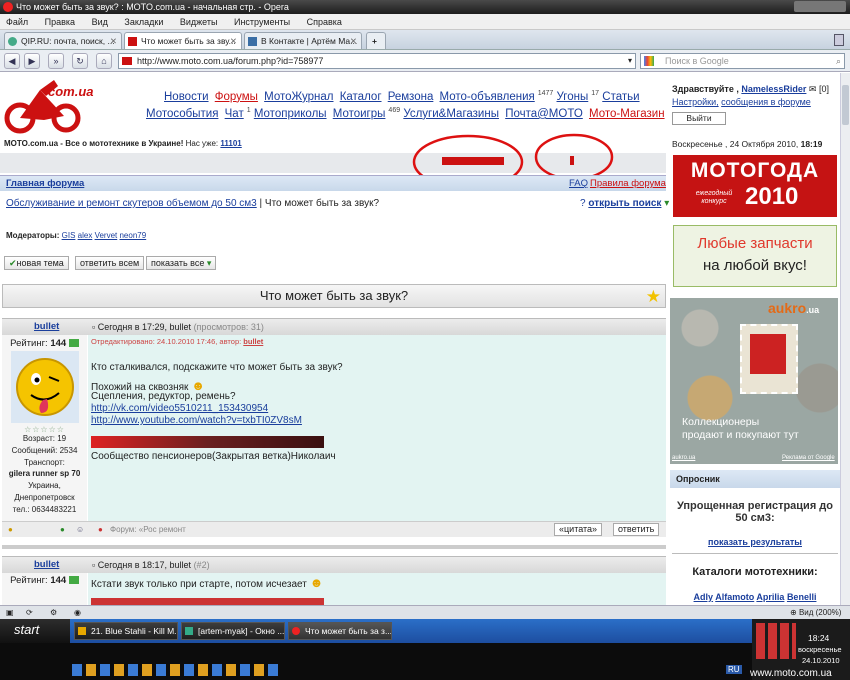 This screenshot has width=850, height=680. Describe the element at coordinates (132, 235) in the screenshot. I see `moderator-link: neon79` at that location.